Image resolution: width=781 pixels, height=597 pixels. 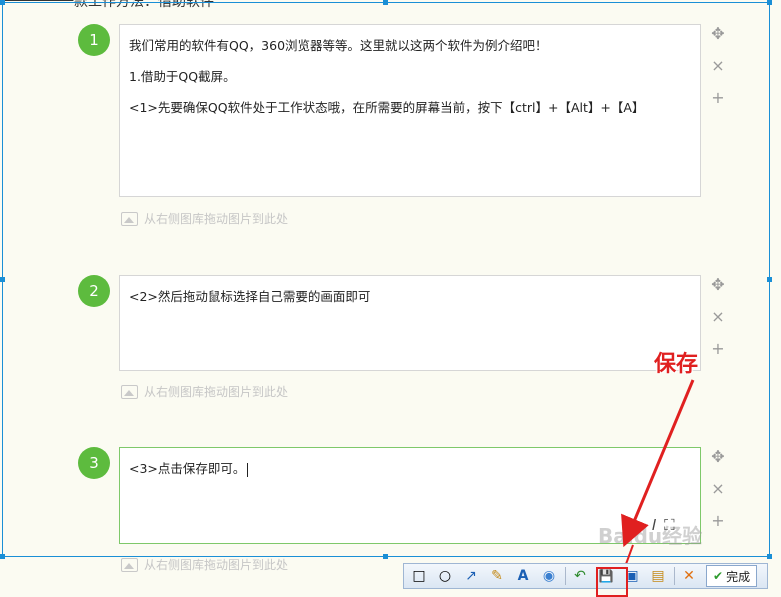 I want to click on annotation-highlight-box, so click(x=612, y=582).